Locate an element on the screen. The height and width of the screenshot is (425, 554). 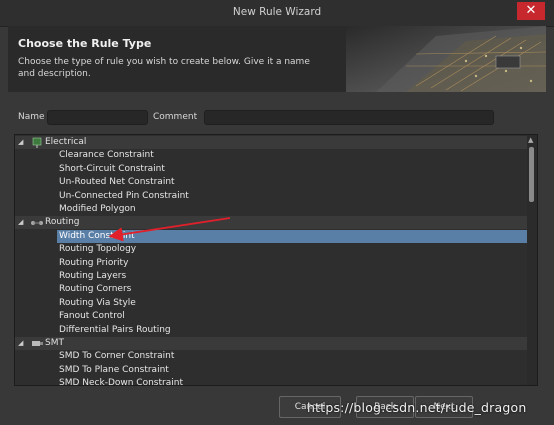
tree-item-label: SMD To Corner Constraint is located at coordinates (117, 356).